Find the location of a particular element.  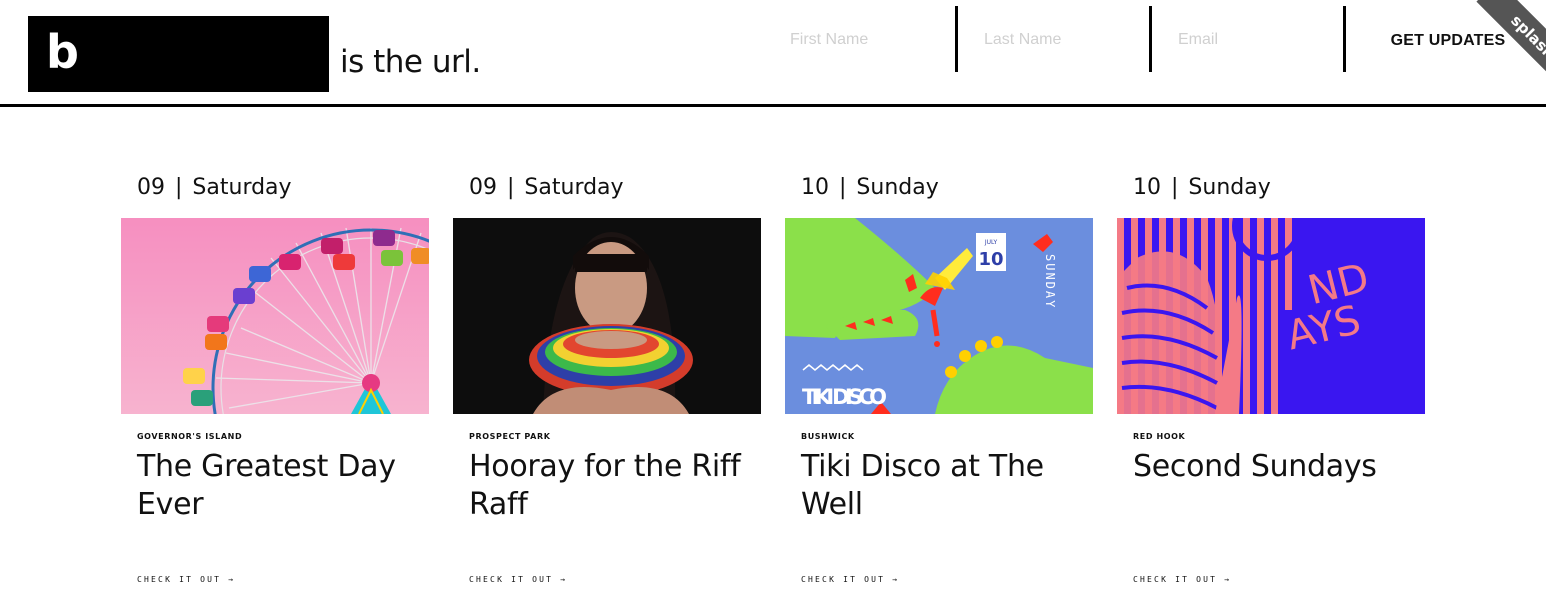

poster-day: 10 is located at coordinates (990, 259).